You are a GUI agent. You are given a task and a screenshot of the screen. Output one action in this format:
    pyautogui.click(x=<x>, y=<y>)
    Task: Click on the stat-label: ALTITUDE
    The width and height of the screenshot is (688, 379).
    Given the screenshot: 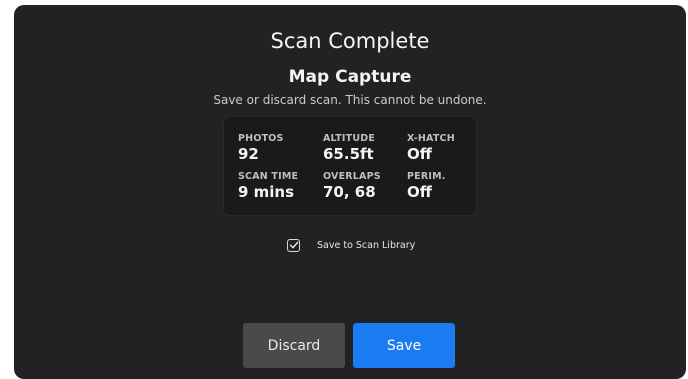 What is the action you would take?
    pyautogui.click(x=349, y=138)
    